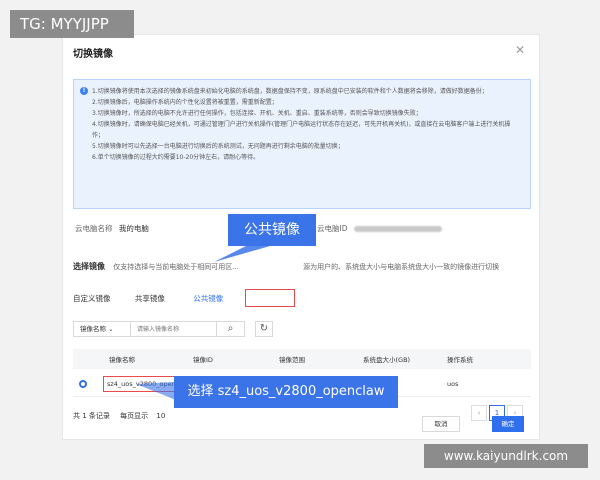 The width and height of the screenshot is (600, 480). I want to click on search-input, so click(174, 329).